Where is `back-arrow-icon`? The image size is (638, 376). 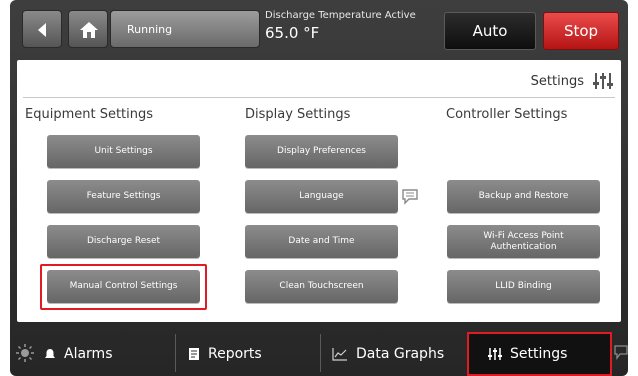
back-arrow-icon is located at coordinates (42, 30).